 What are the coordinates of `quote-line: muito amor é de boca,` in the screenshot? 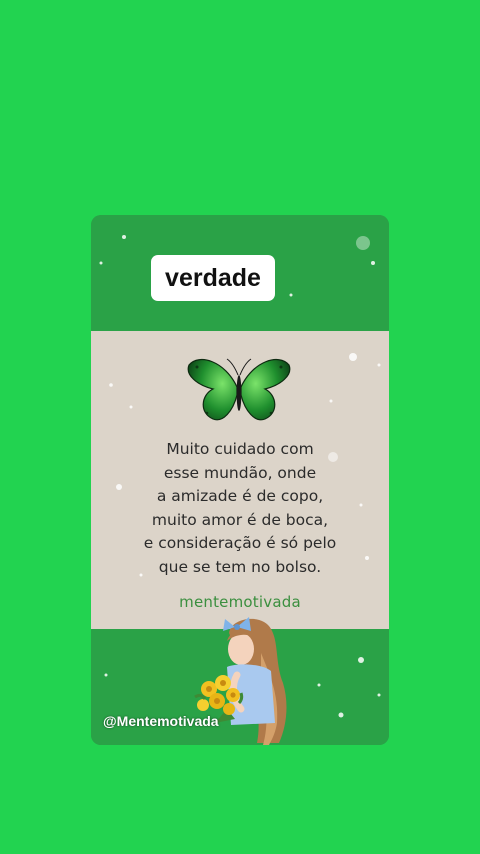 It's located at (240, 519).